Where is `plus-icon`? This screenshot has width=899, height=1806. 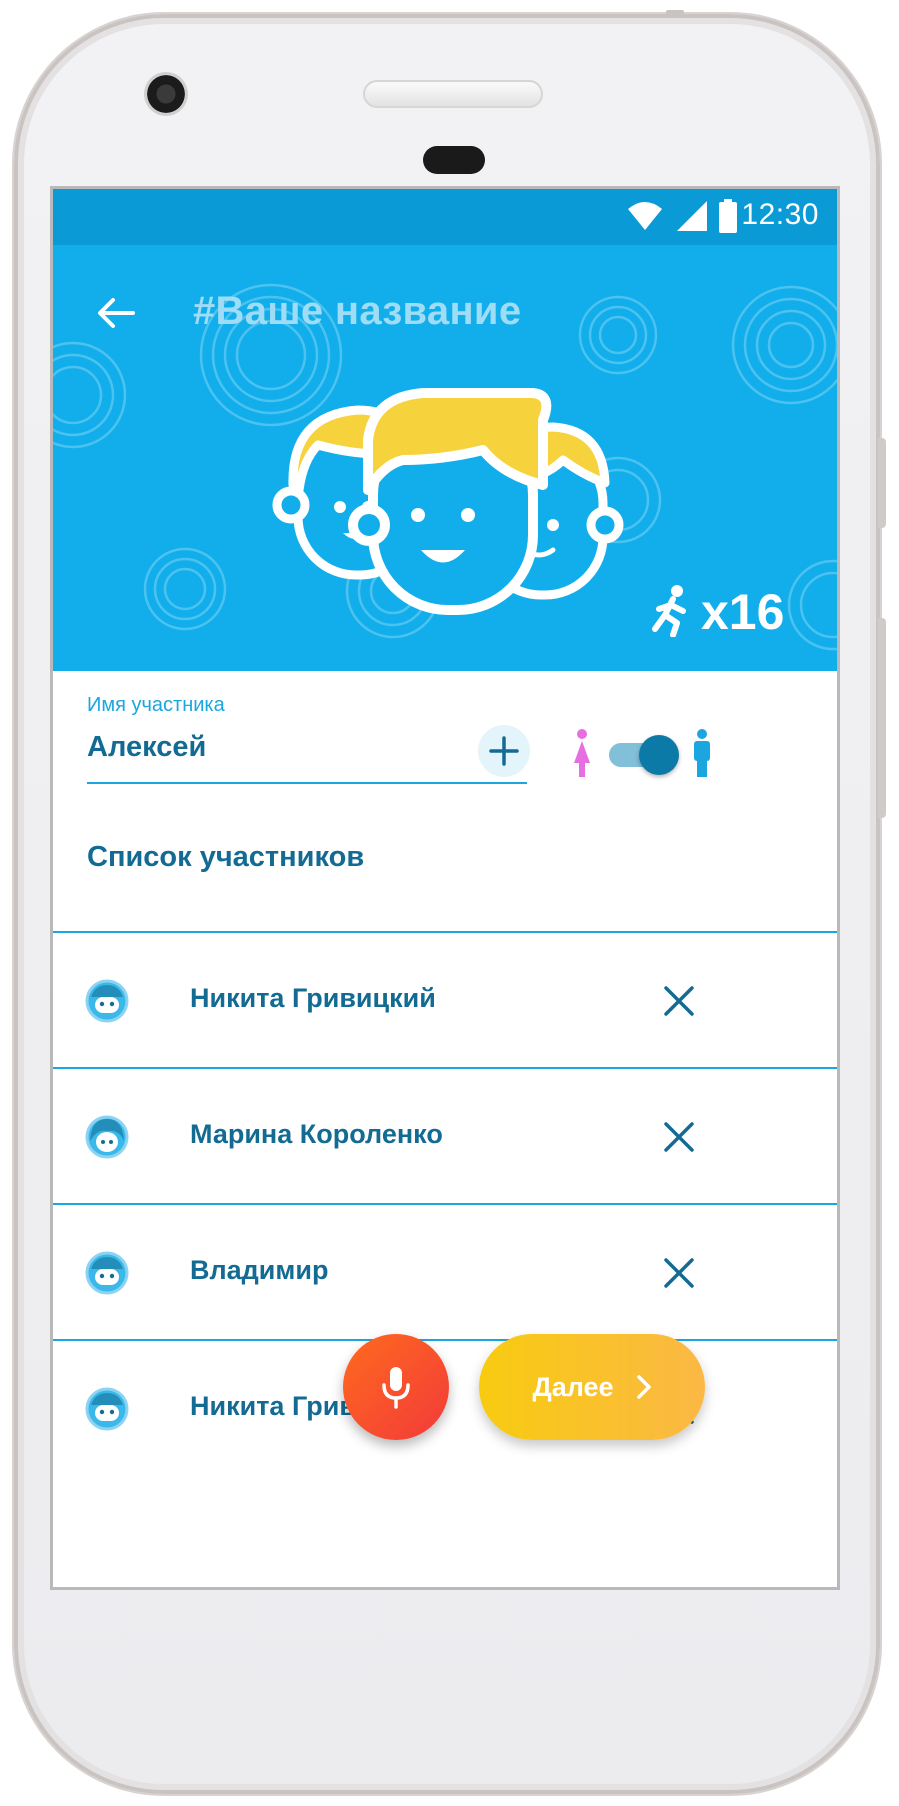 plus-icon is located at coordinates (504, 751).